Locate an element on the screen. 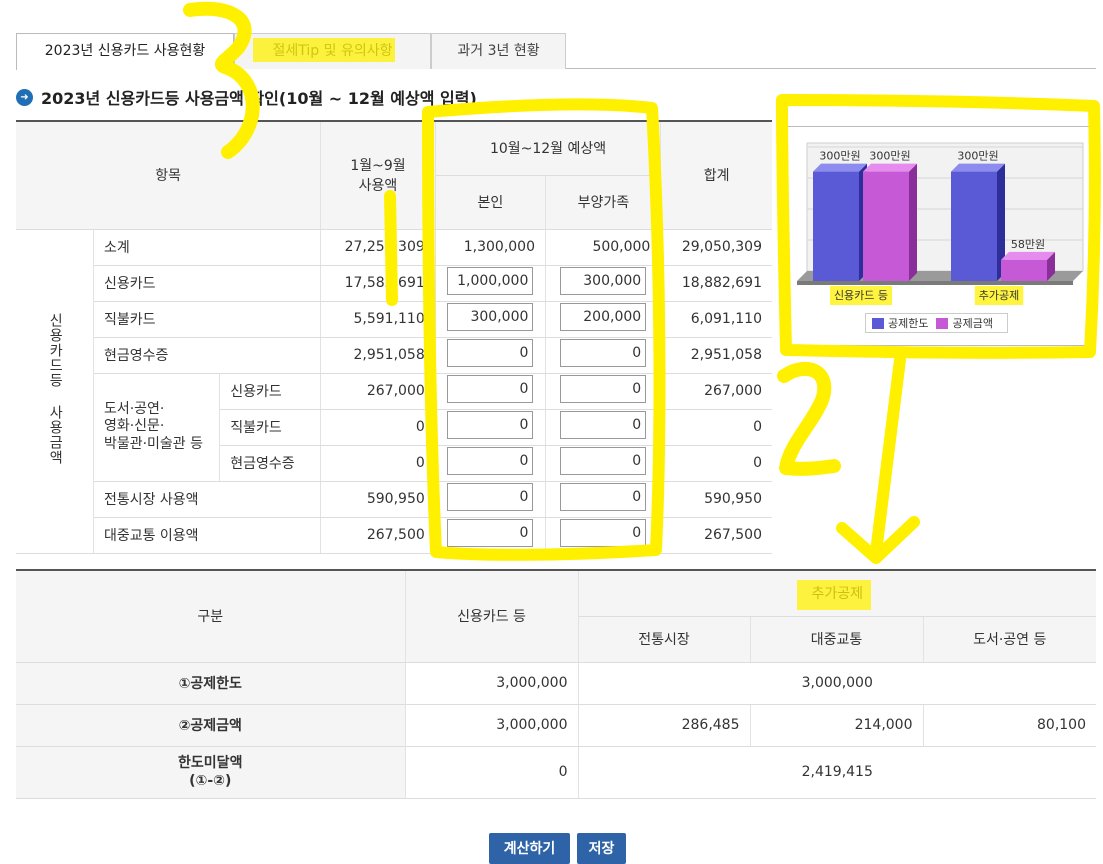  header-extra: 추가공제 is located at coordinates (837, 593).